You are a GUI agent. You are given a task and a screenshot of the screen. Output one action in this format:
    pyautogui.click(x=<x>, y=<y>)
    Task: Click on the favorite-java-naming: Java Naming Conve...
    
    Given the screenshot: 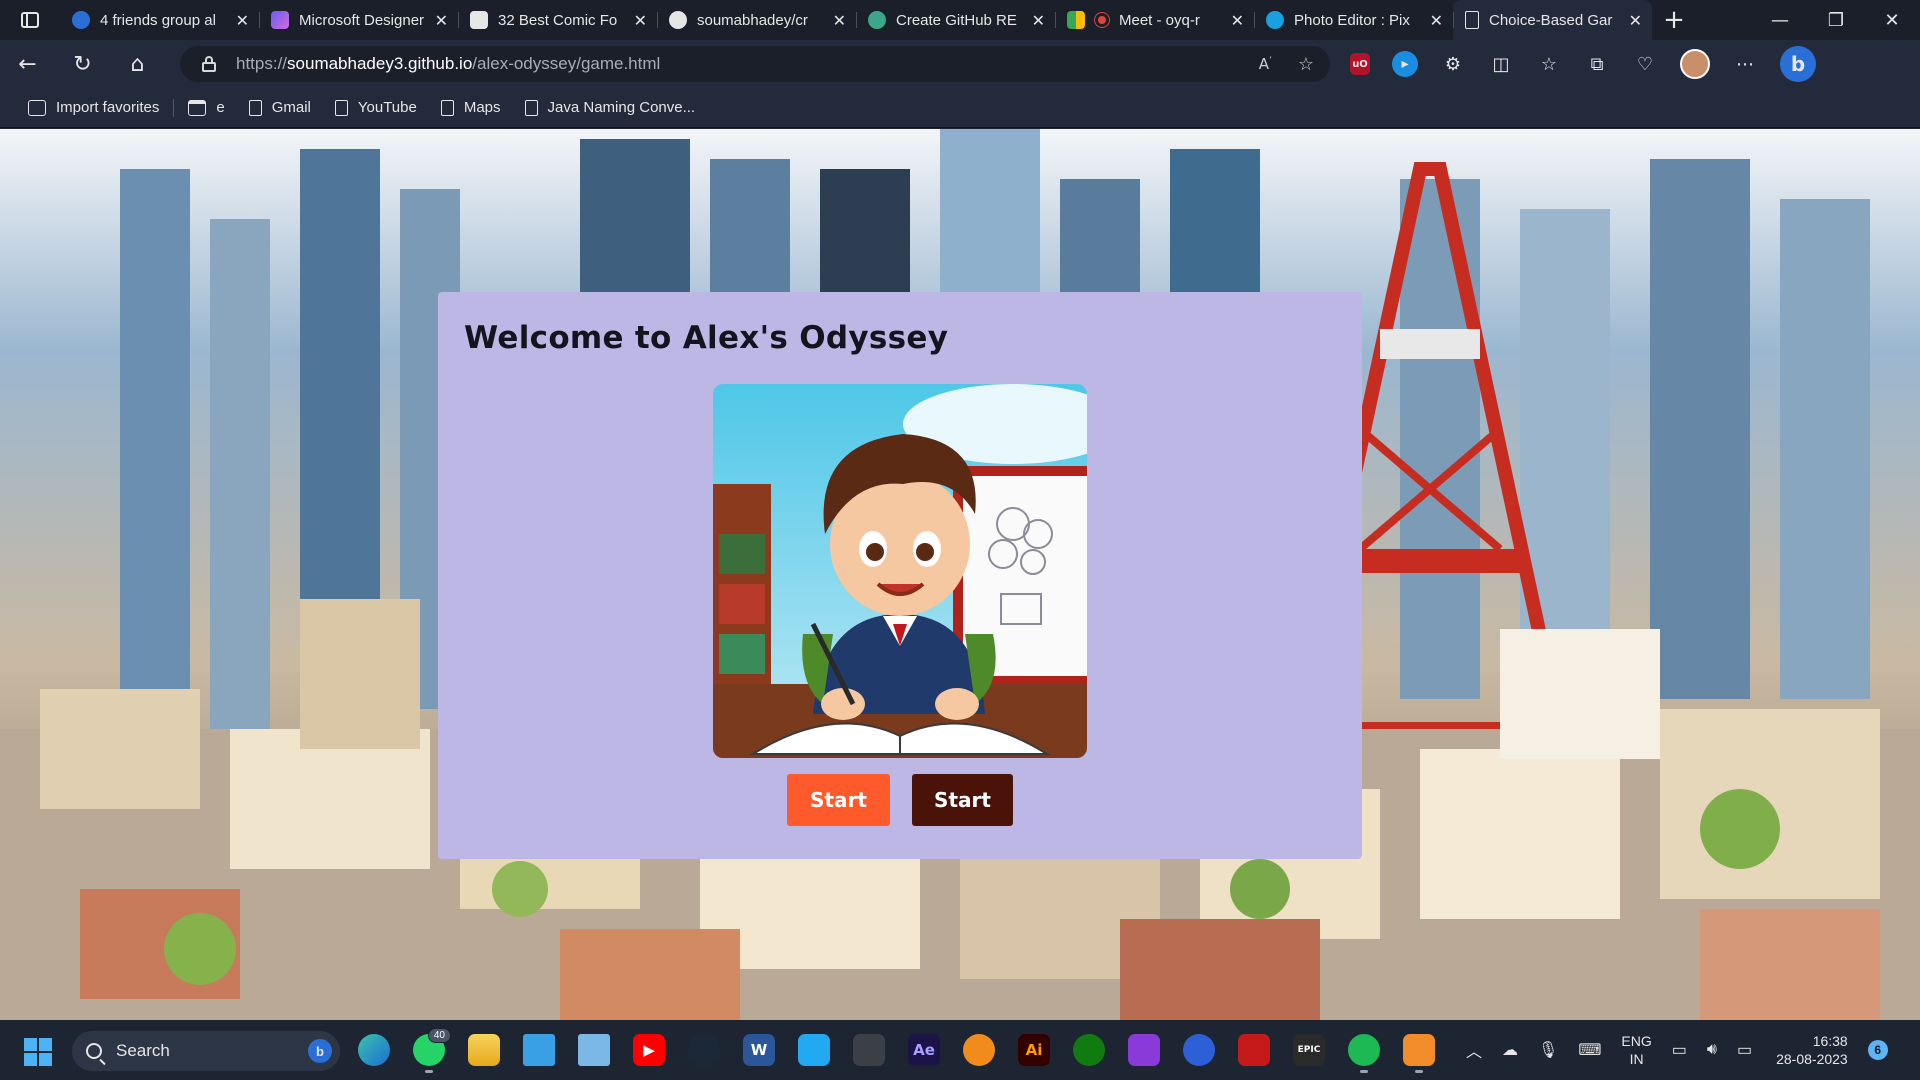 What is the action you would take?
    pyautogui.click(x=610, y=108)
    